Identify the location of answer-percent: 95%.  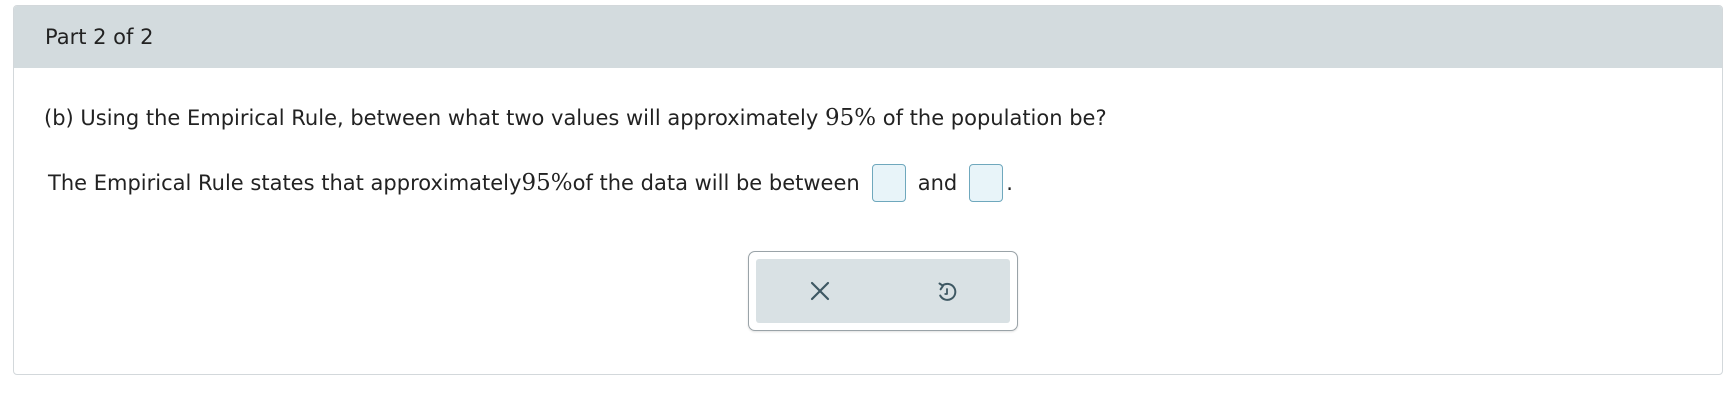
(547, 183).